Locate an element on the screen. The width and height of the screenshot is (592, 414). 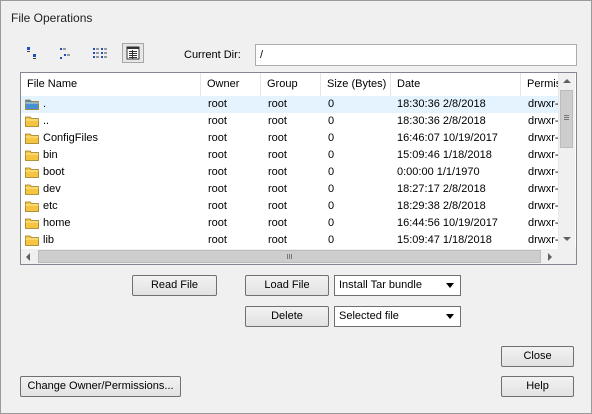
date-cell: 0:00:00 1/1/1970 is located at coordinates (438, 172).